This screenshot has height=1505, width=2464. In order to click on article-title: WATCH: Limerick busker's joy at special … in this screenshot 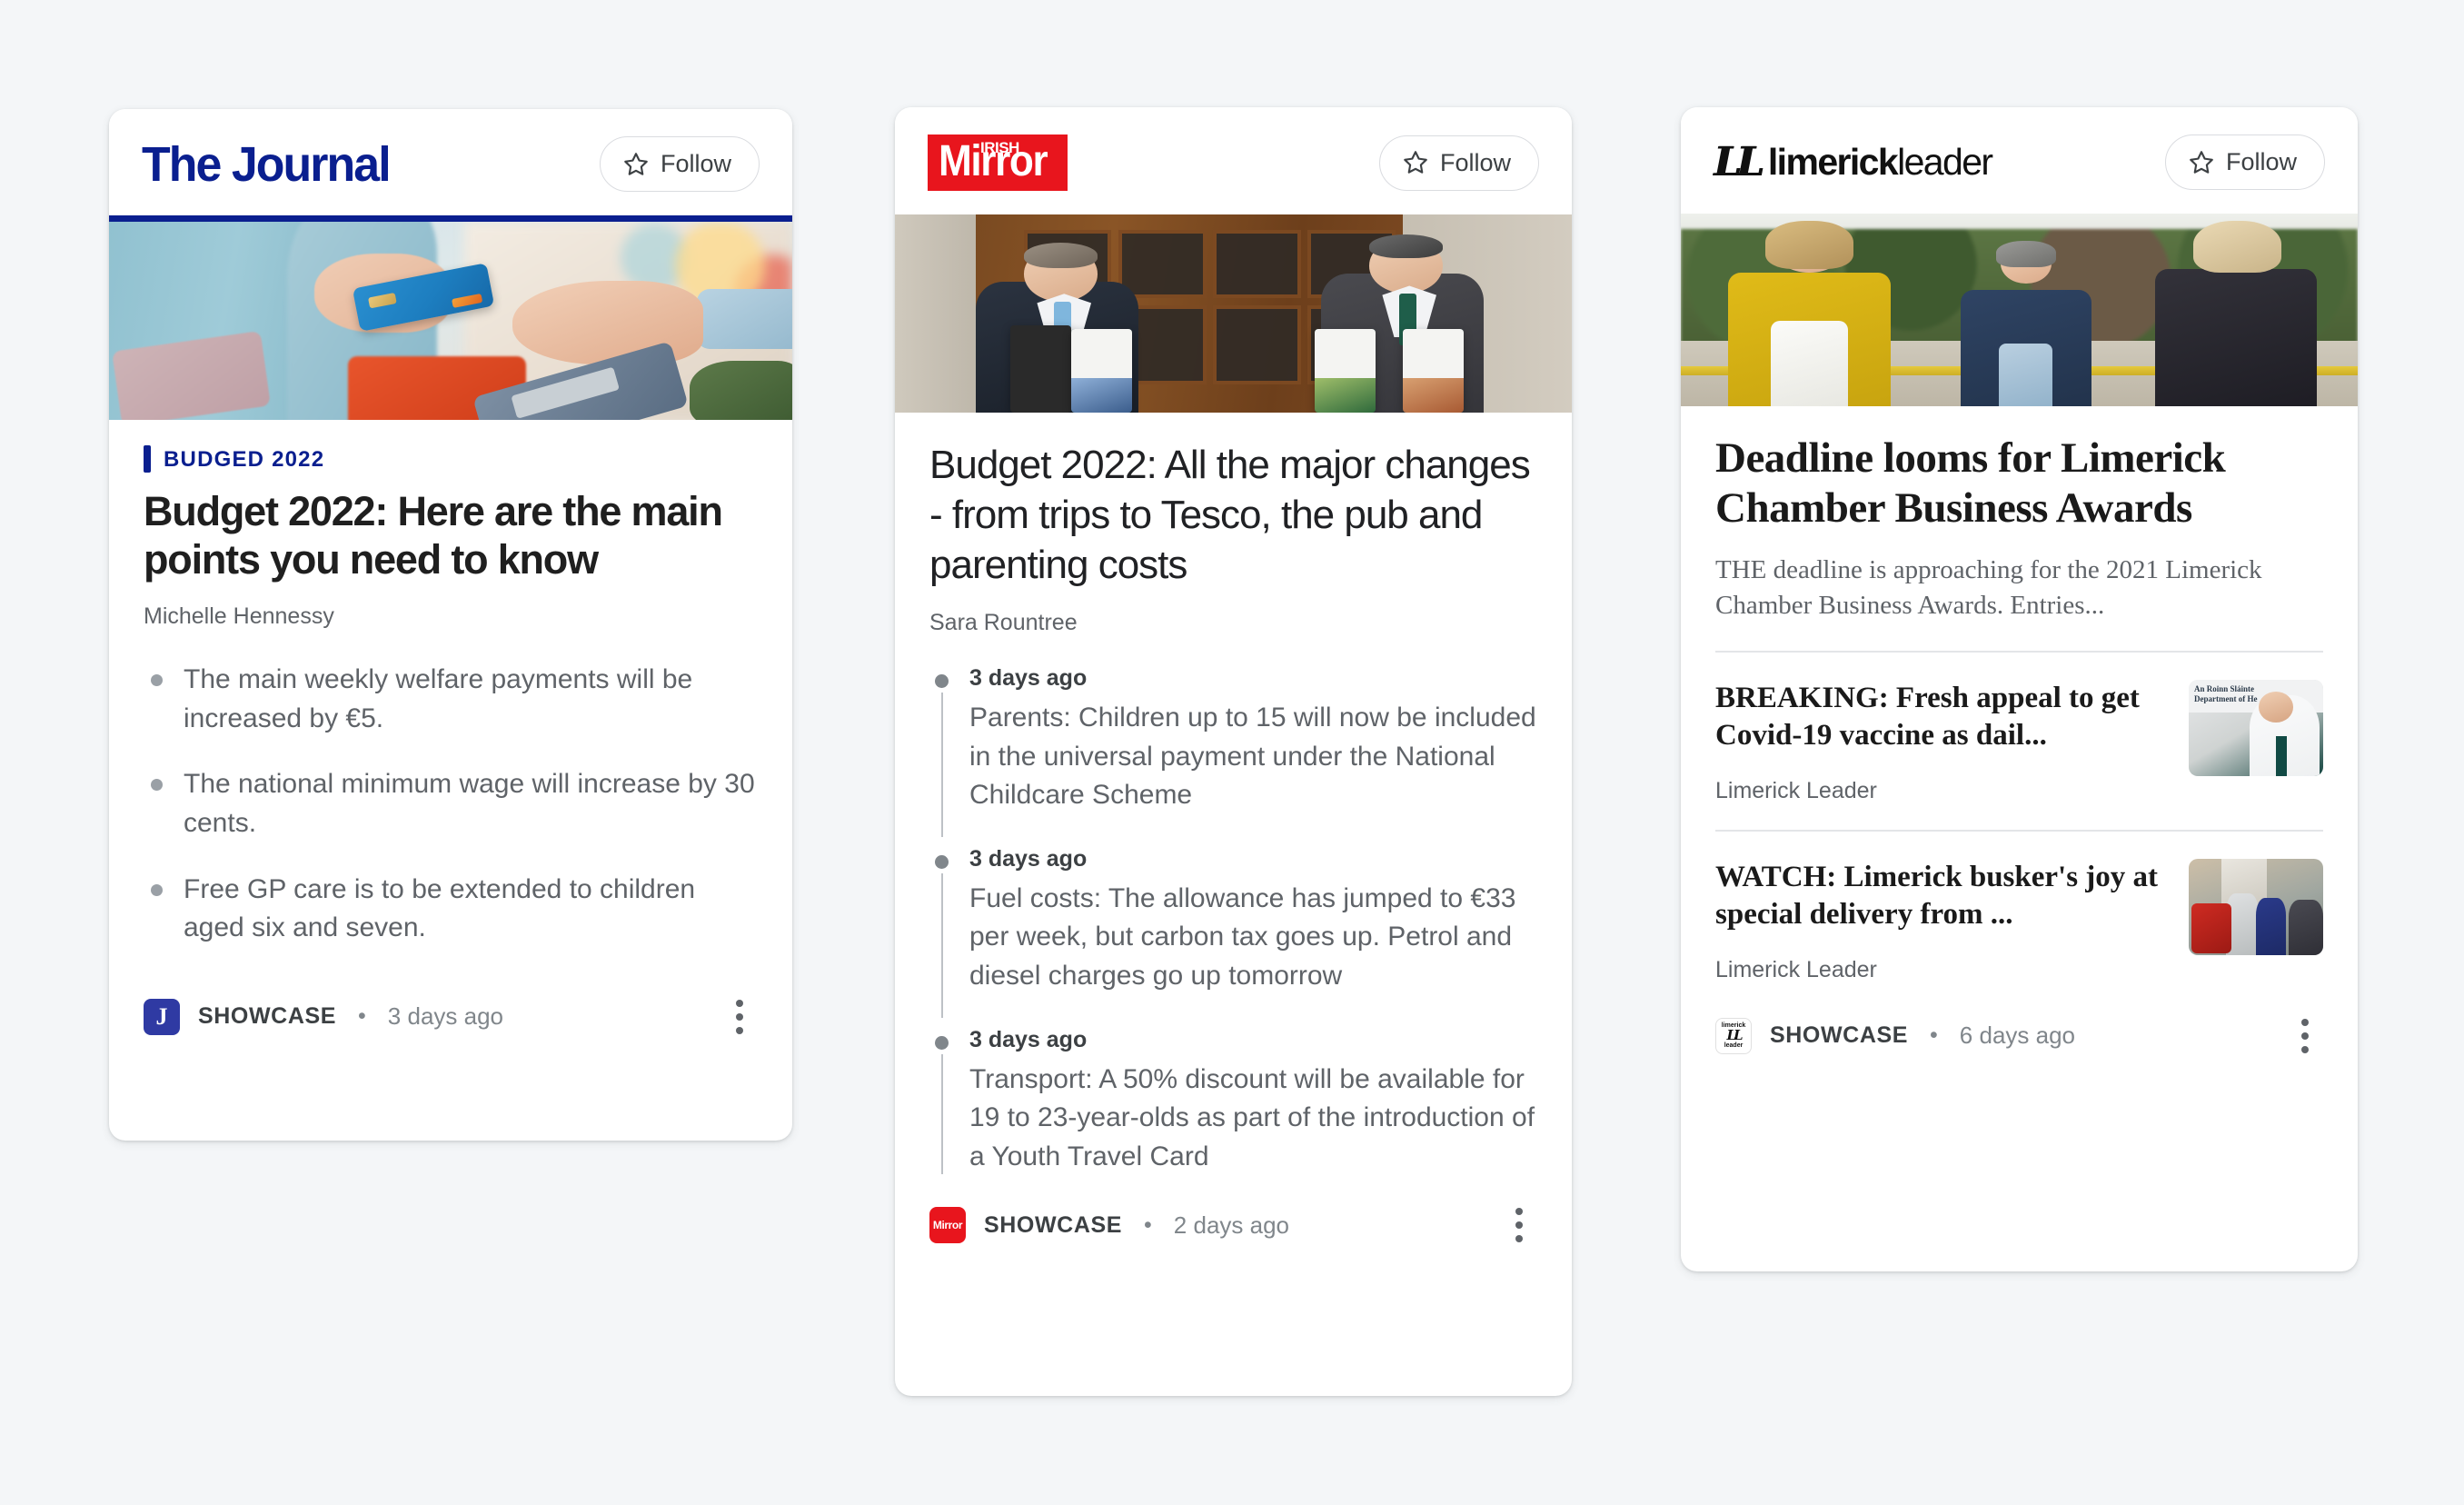, I will do `click(1940, 896)`.